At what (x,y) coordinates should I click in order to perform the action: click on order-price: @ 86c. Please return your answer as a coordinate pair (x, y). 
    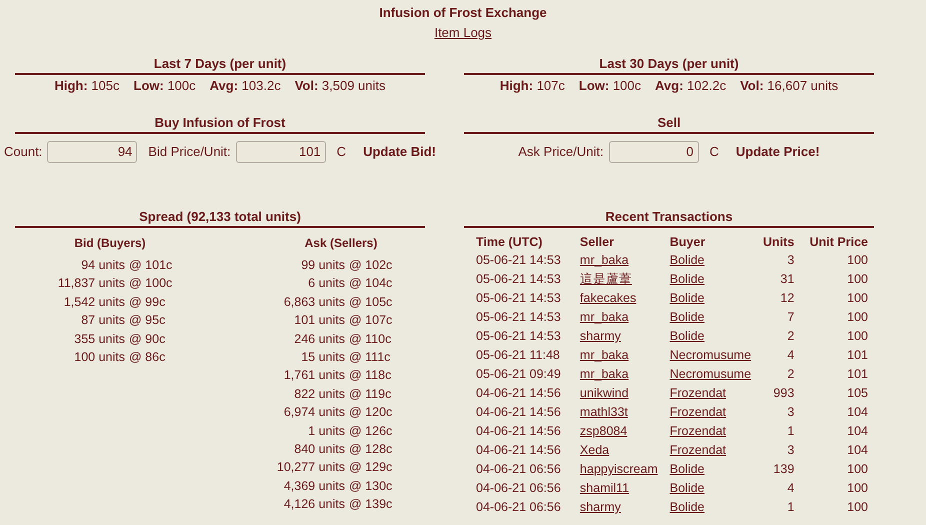
    Looking at the image, I should click on (147, 357).